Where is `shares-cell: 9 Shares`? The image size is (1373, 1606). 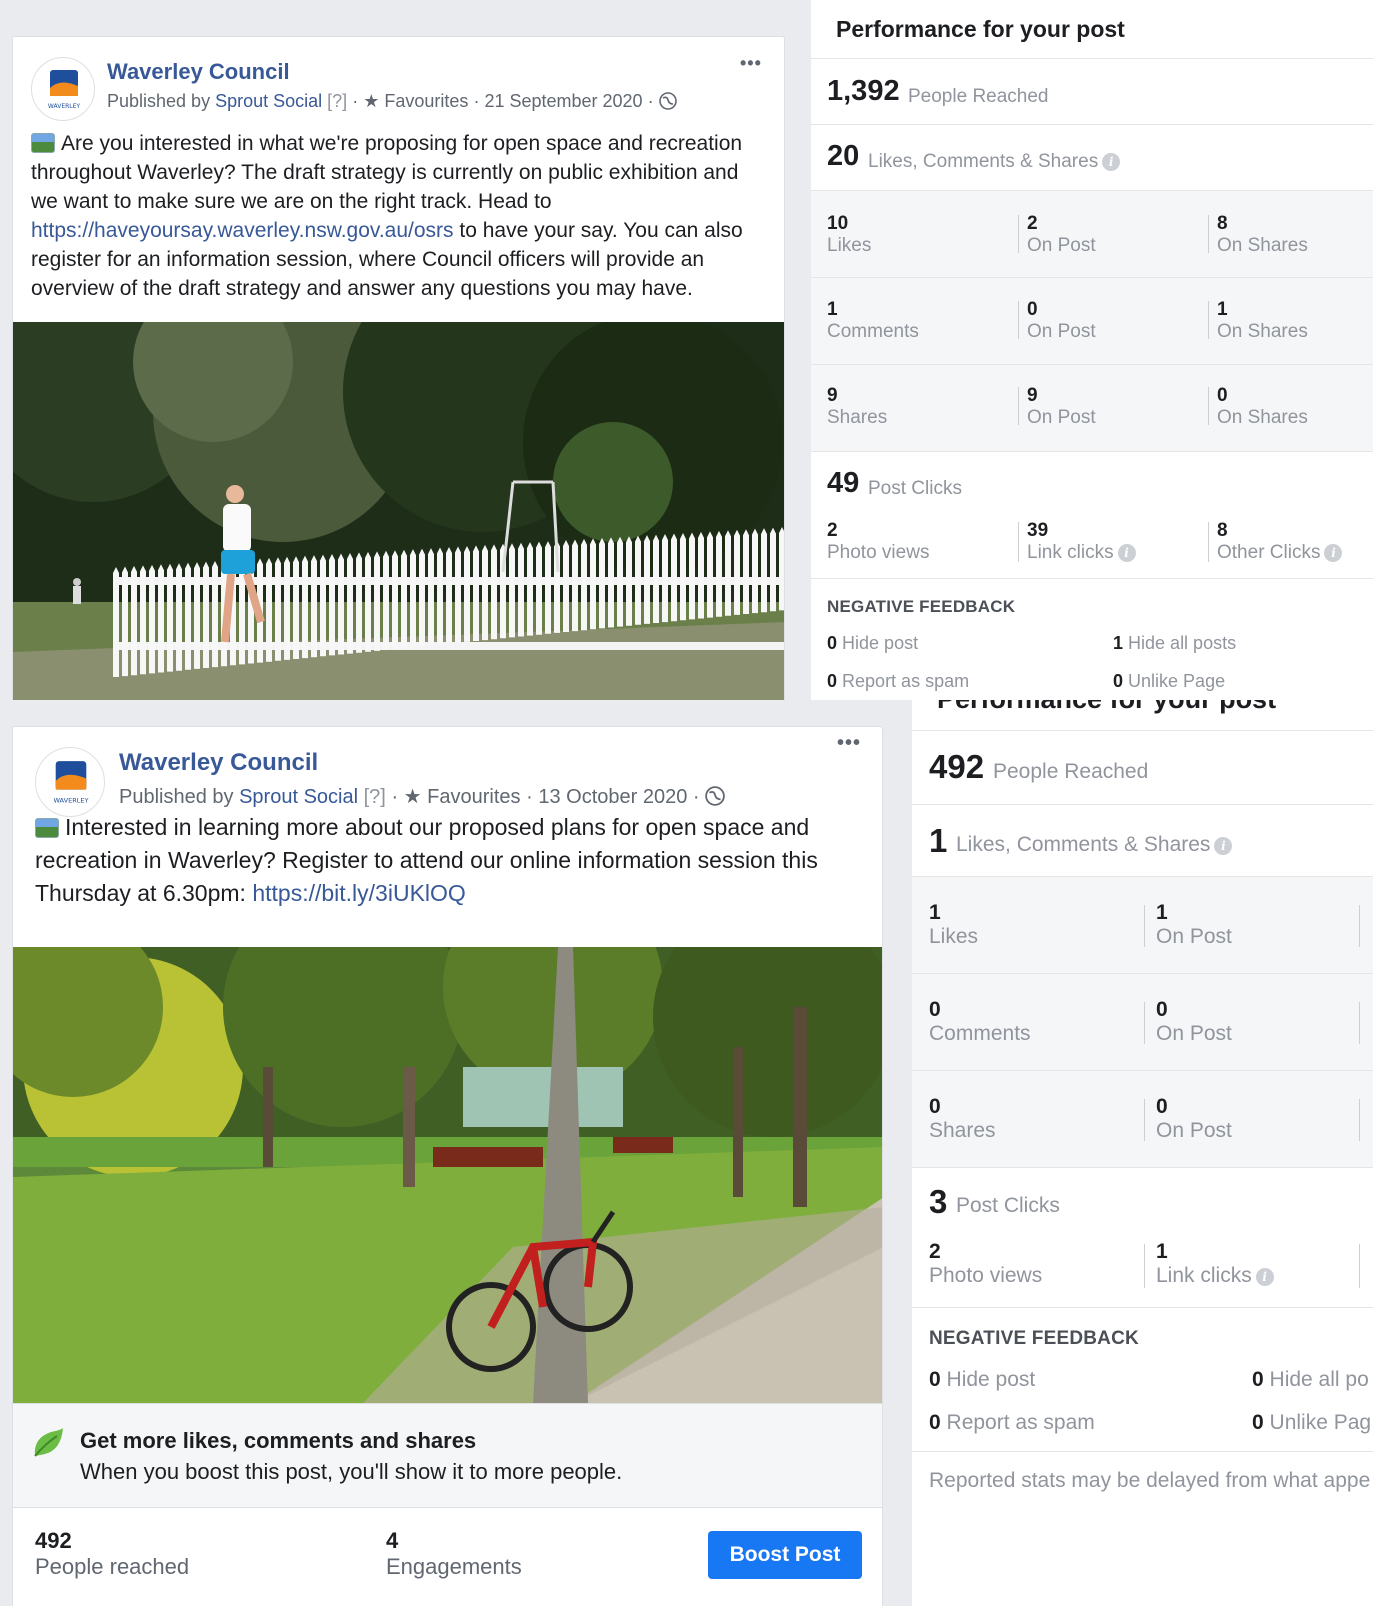
shares-cell: 9 Shares is located at coordinates (857, 406).